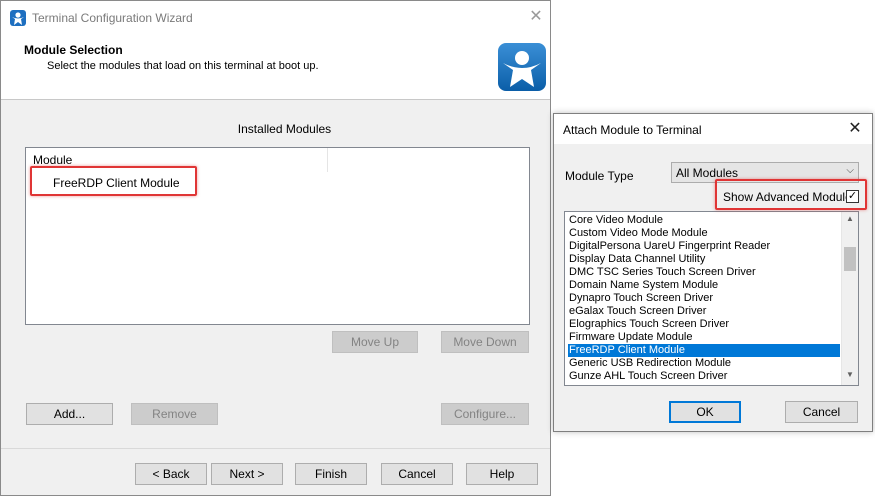 This screenshot has height=500, width=875. What do you see at coordinates (850, 170) in the screenshot?
I see `chevron-down-icon: ⌵` at bounding box center [850, 170].